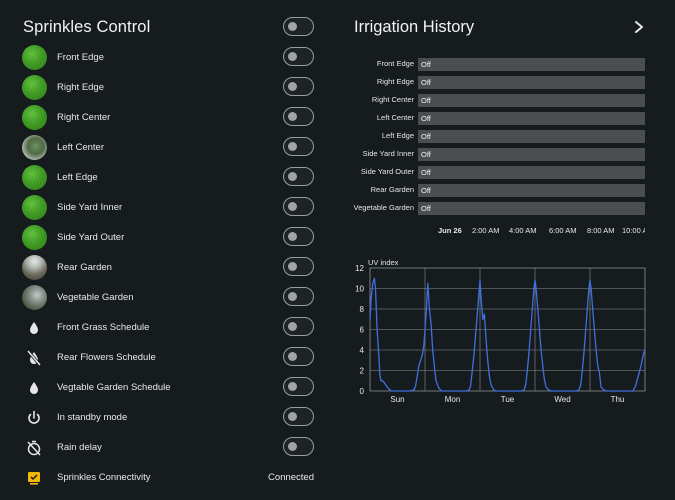 This screenshot has width=675, height=500. I want to click on x-tick-label: Thu, so click(618, 399).